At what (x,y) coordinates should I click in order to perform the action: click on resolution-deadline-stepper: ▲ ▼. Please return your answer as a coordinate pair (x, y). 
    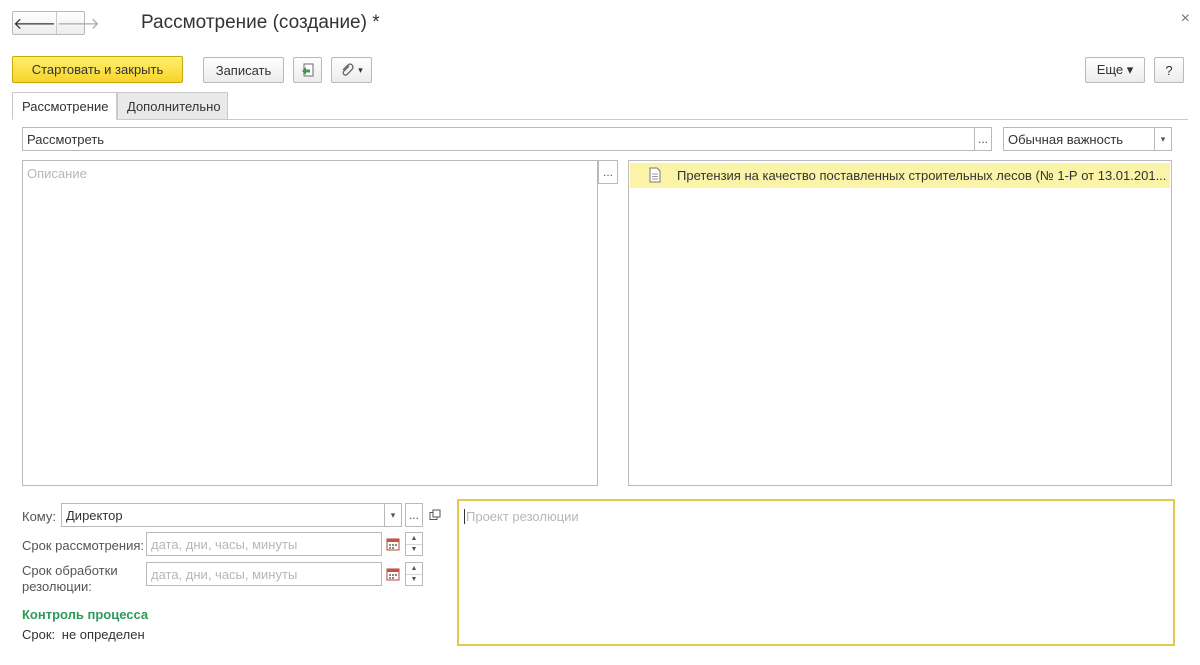
    Looking at the image, I should click on (414, 574).